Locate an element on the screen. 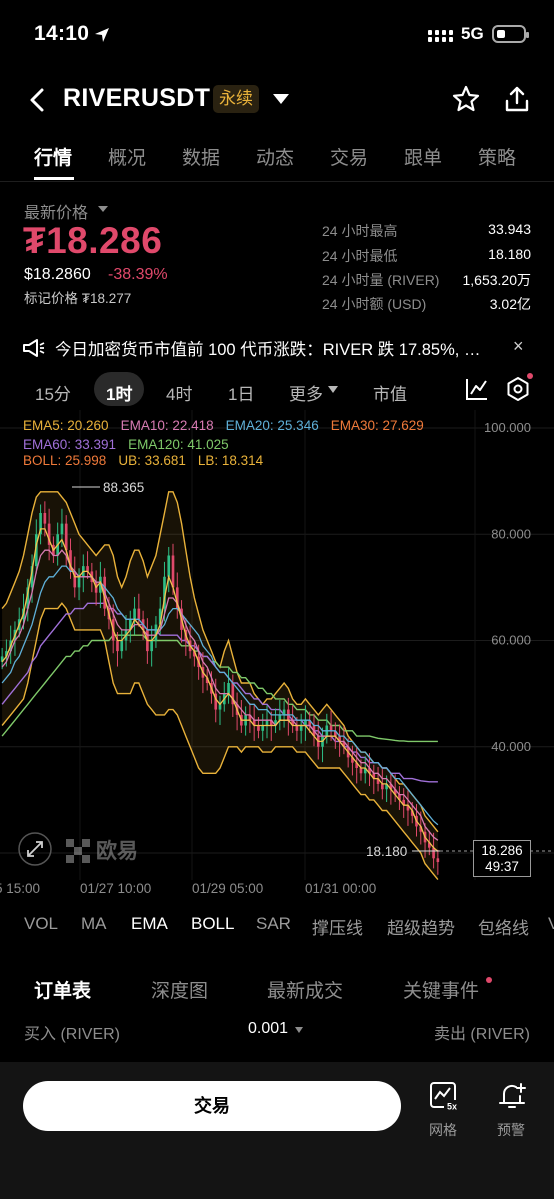 The image size is (554, 1199). tab-underline is located at coordinates (54, 178).